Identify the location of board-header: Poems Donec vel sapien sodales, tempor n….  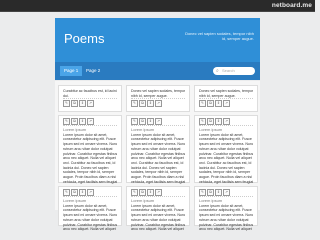
(157, 40).